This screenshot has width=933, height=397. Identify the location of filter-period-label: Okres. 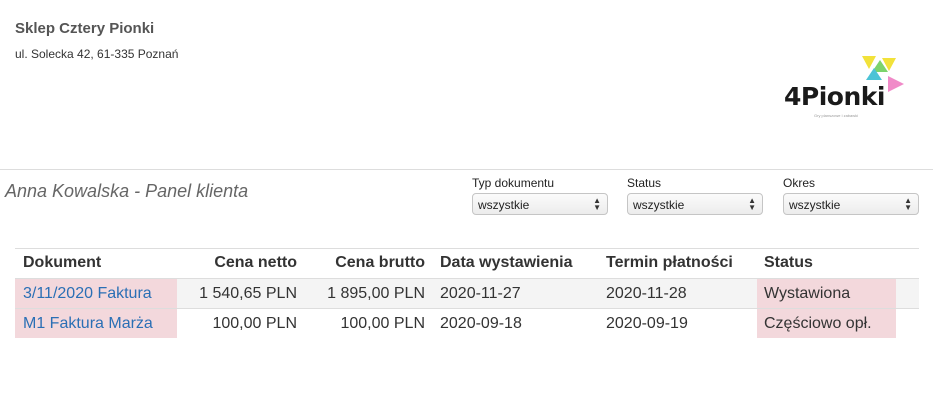
(799, 183).